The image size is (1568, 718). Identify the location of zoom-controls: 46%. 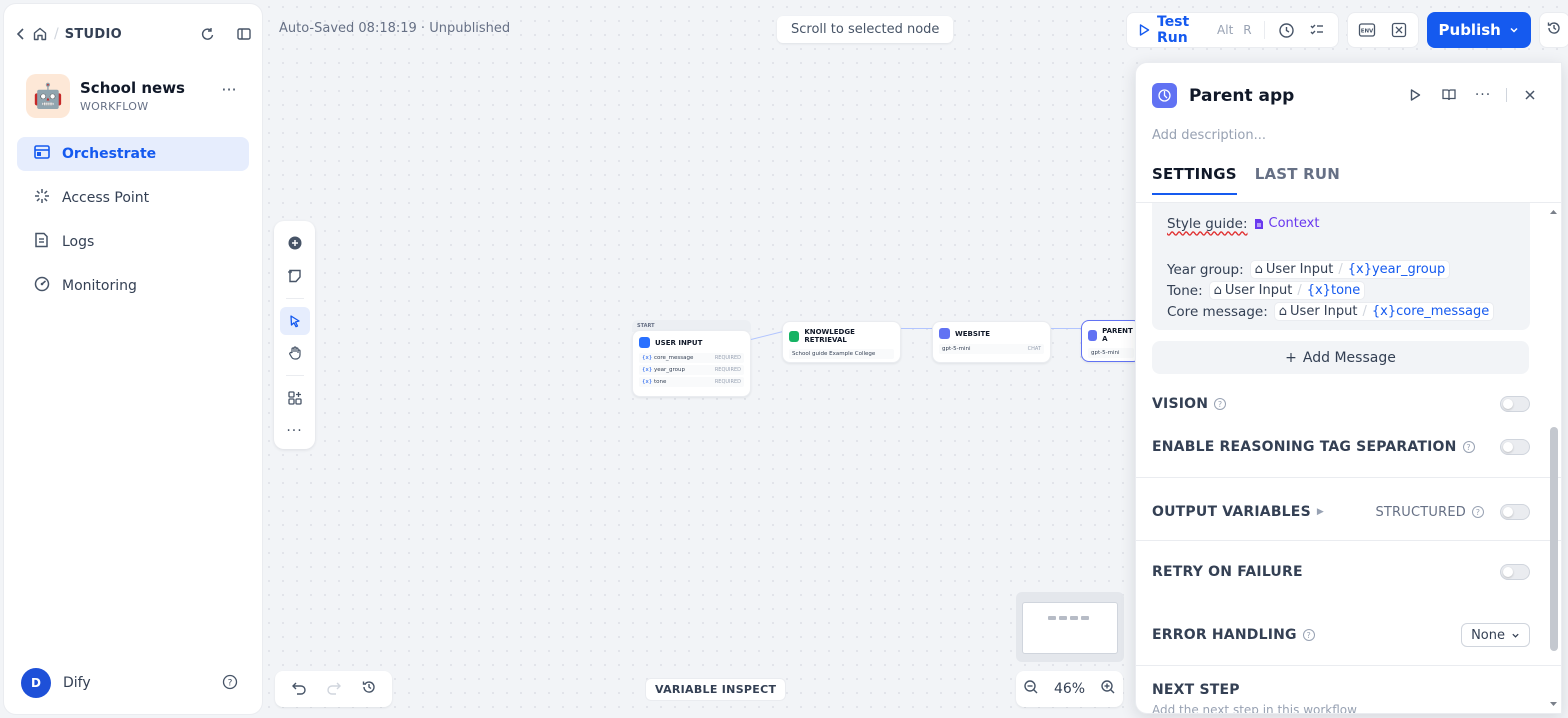
(1069, 689).